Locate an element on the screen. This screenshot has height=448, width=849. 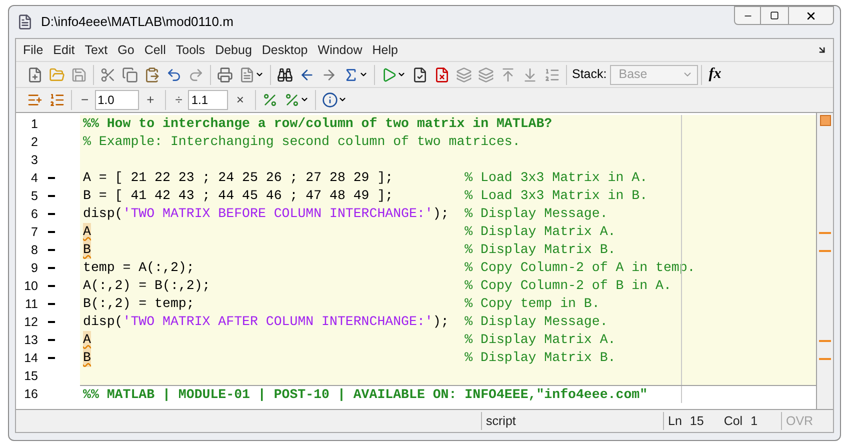
cell-title: %% How to interchange a row/column of two matrix in MATLAB? is located at coordinates (317, 124).